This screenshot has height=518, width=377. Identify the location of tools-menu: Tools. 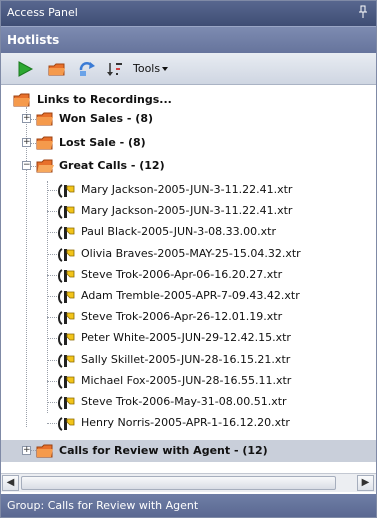
(151, 68).